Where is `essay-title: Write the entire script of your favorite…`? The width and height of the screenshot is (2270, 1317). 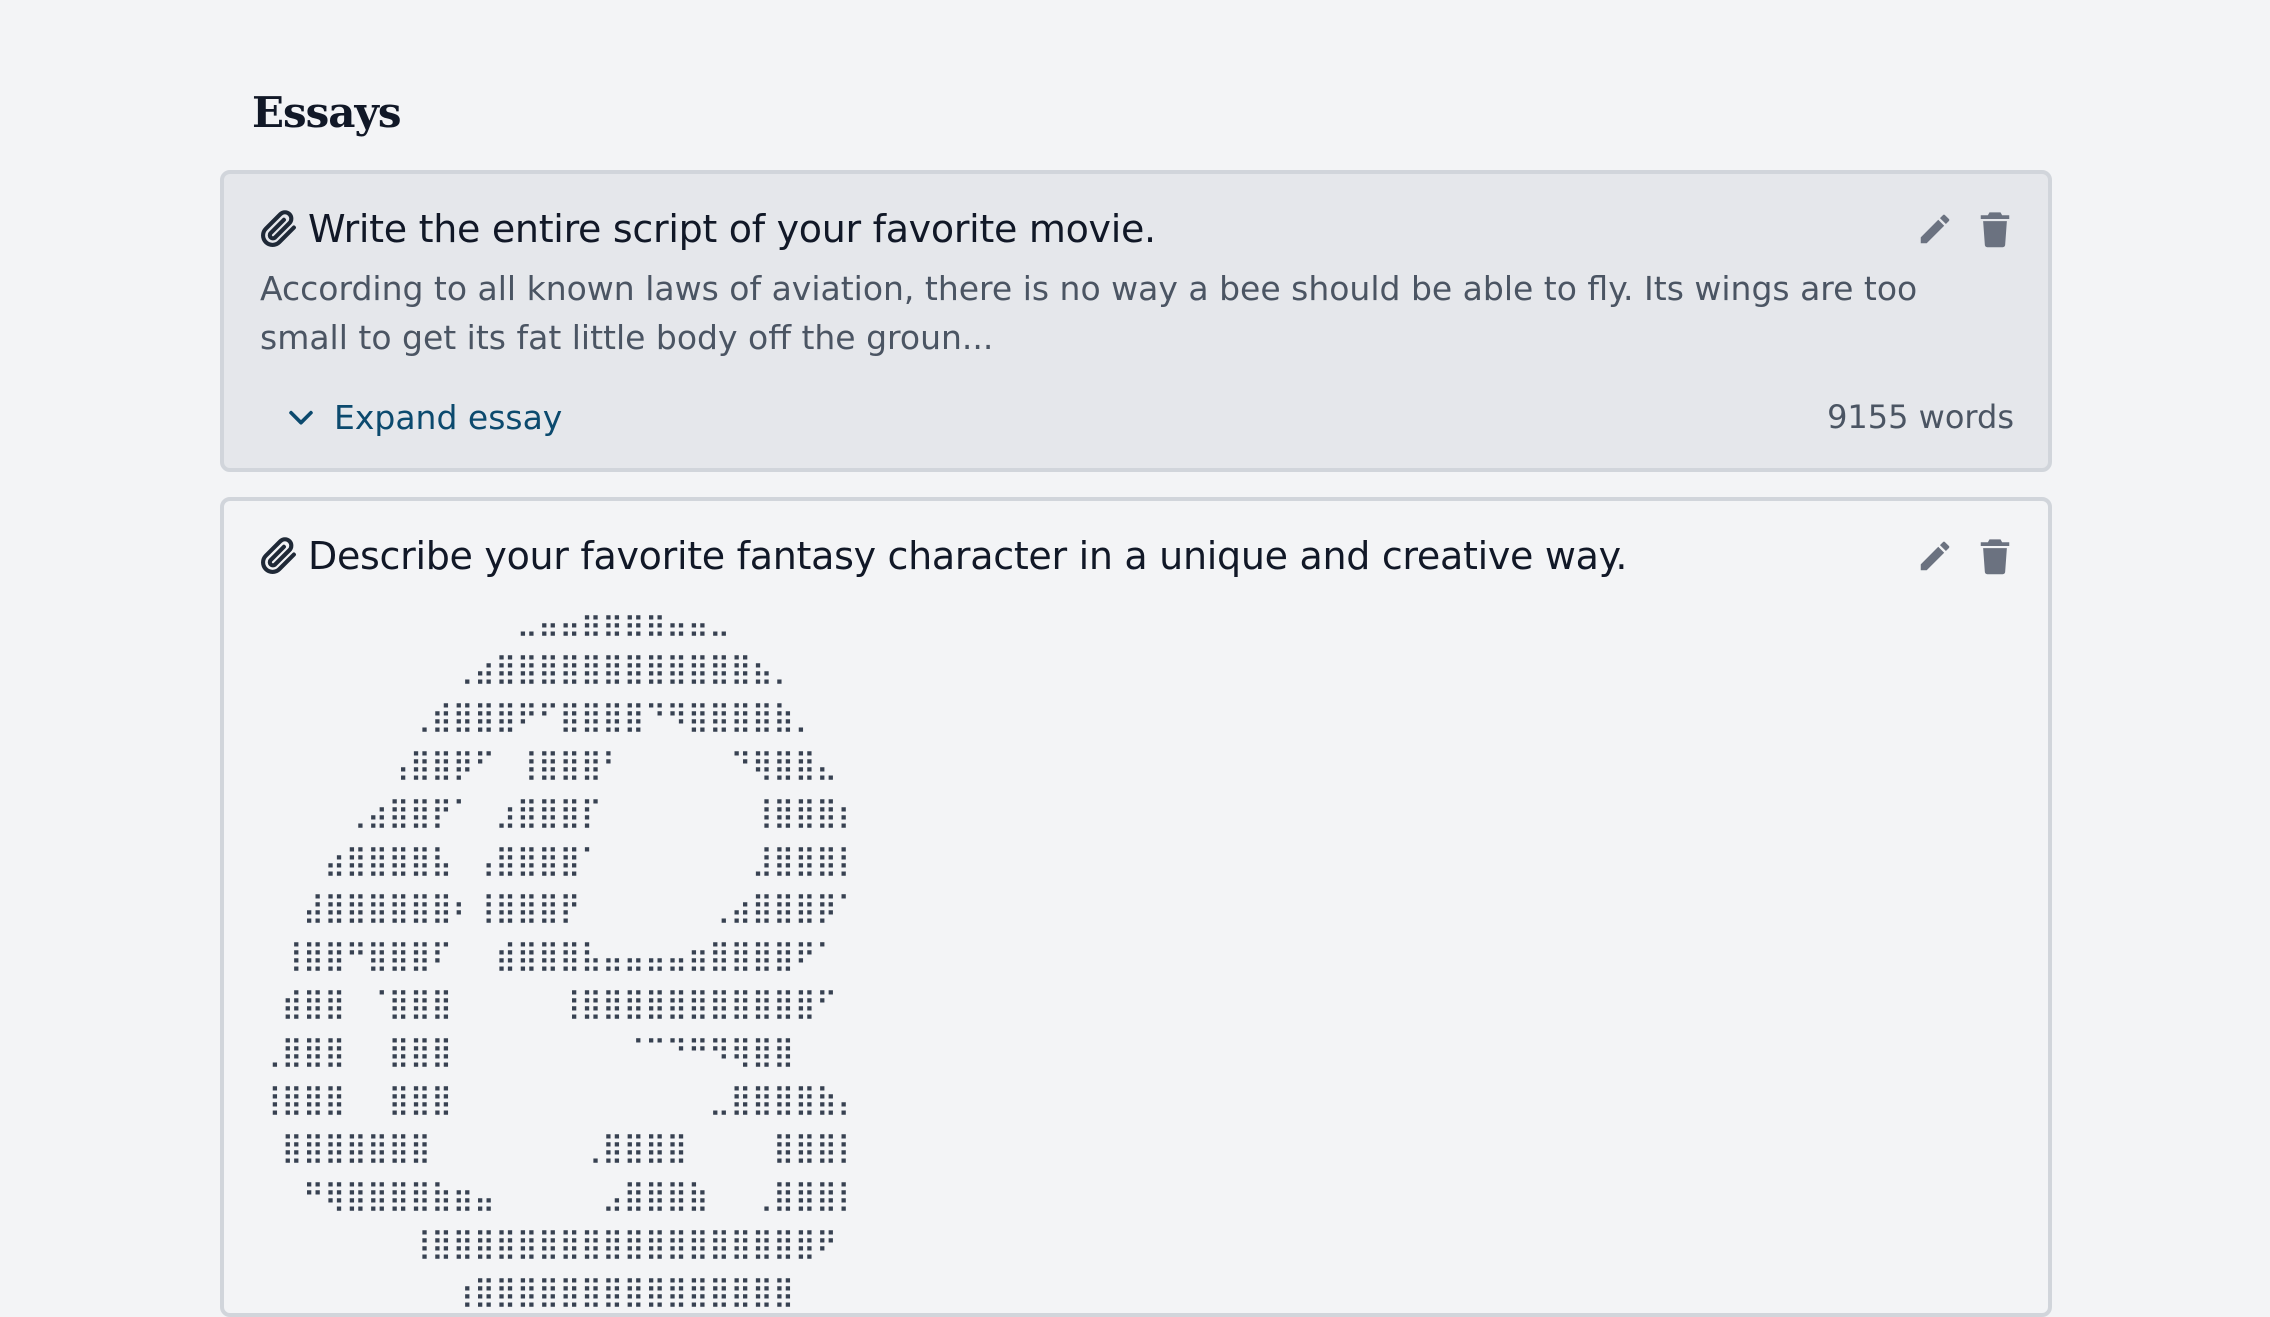 essay-title: Write the entire script of your favorite… is located at coordinates (732, 229).